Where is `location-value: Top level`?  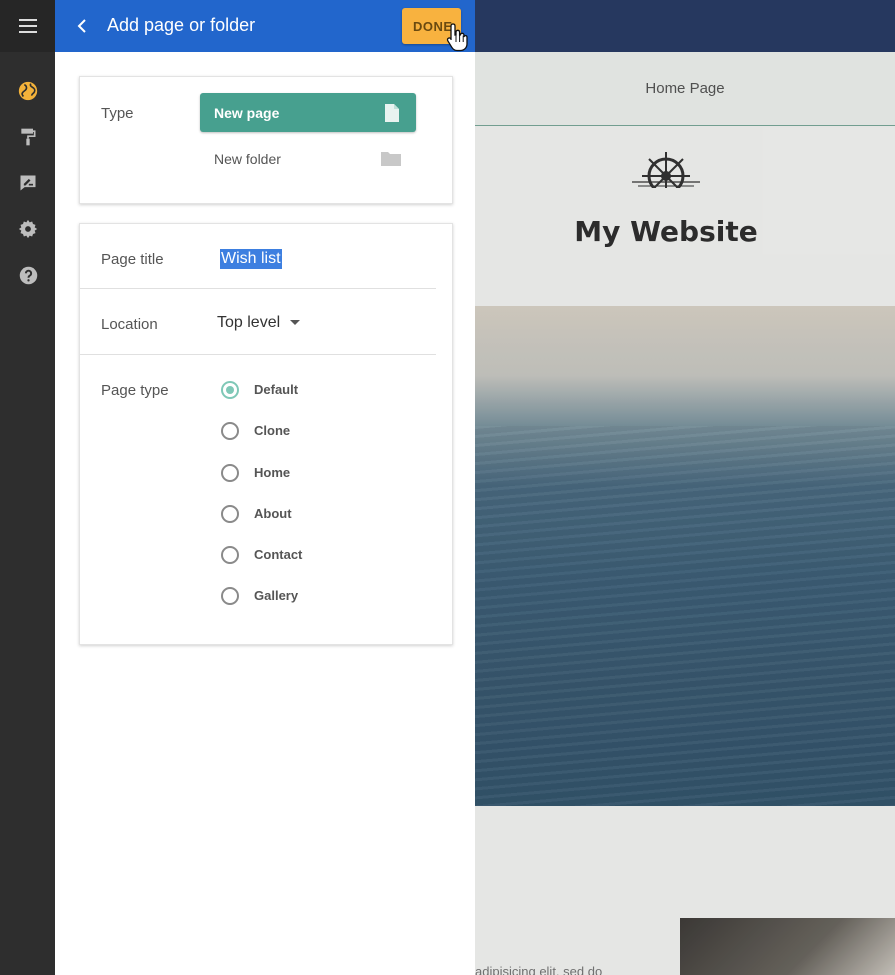
location-value: Top level is located at coordinates (249, 322).